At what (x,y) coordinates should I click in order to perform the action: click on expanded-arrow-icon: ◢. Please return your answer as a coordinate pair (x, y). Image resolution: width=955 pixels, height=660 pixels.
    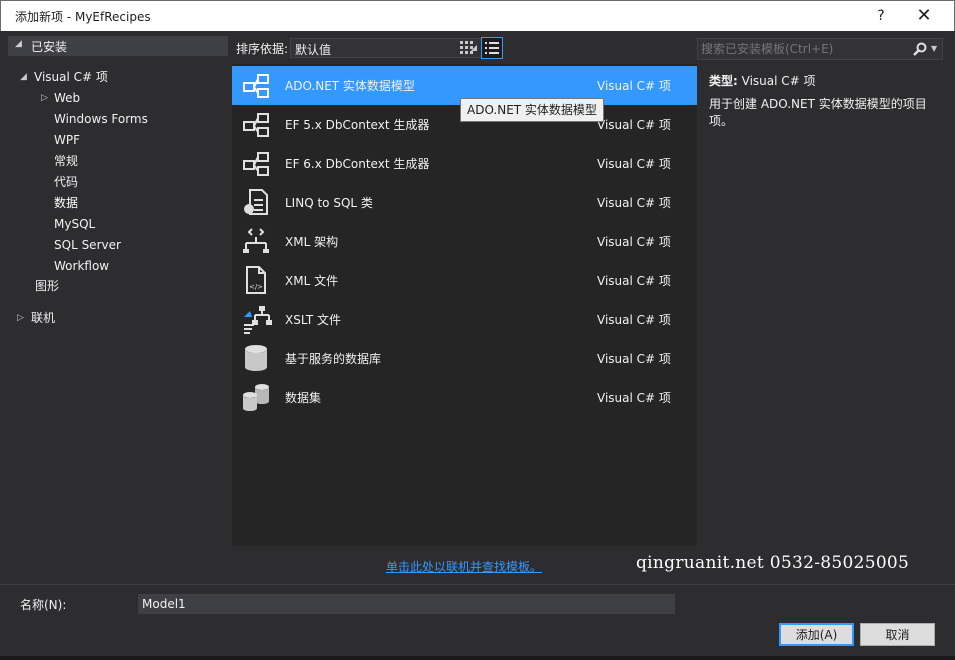
    Looking at the image, I should click on (23, 77).